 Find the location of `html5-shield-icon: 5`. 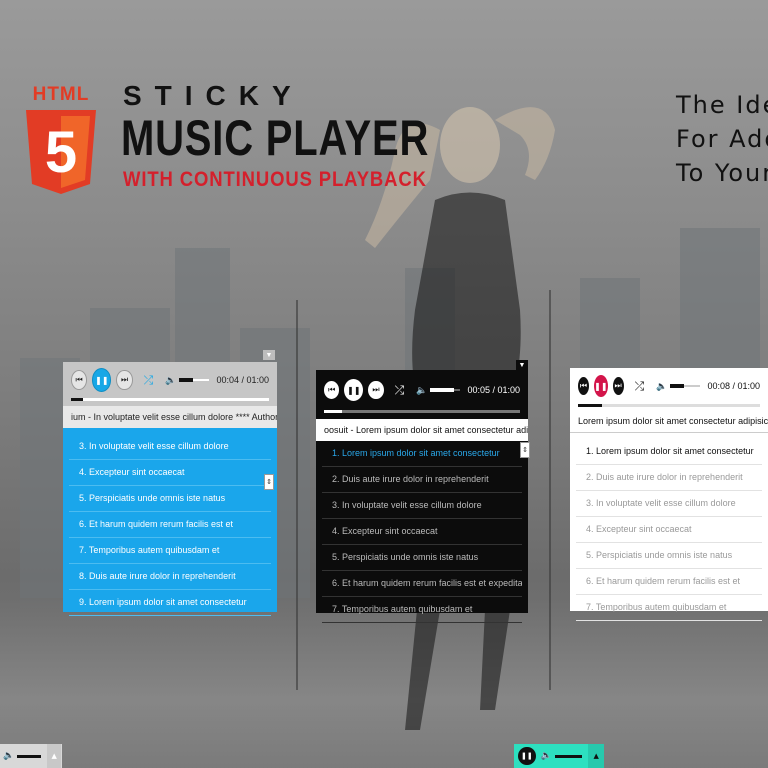

html5-shield-icon: 5 is located at coordinates (61, 152).